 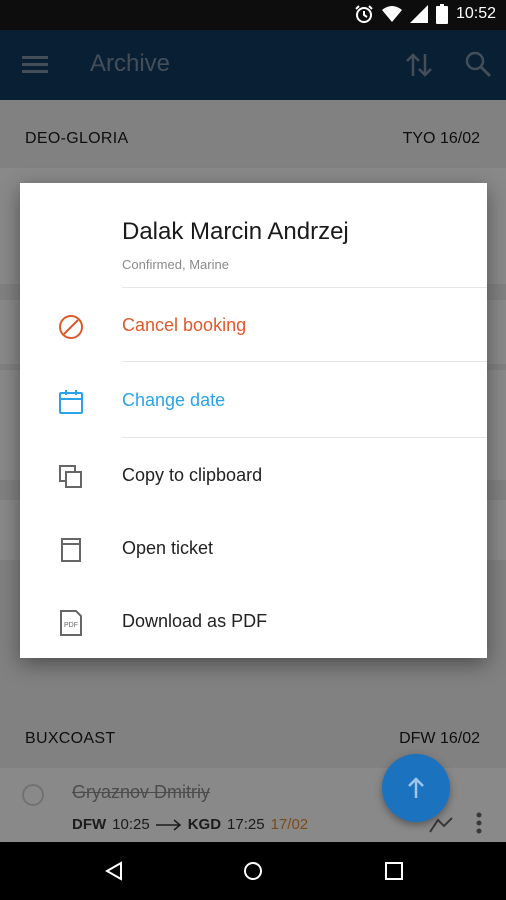 I want to click on action-label: Copy to clipboard, so click(x=192, y=475).